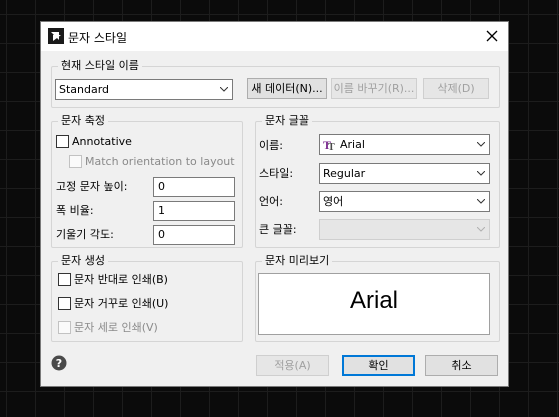 The width and height of the screenshot is (559, 417). I want to click on truetype-font-icon: T T, so click(329, 145).